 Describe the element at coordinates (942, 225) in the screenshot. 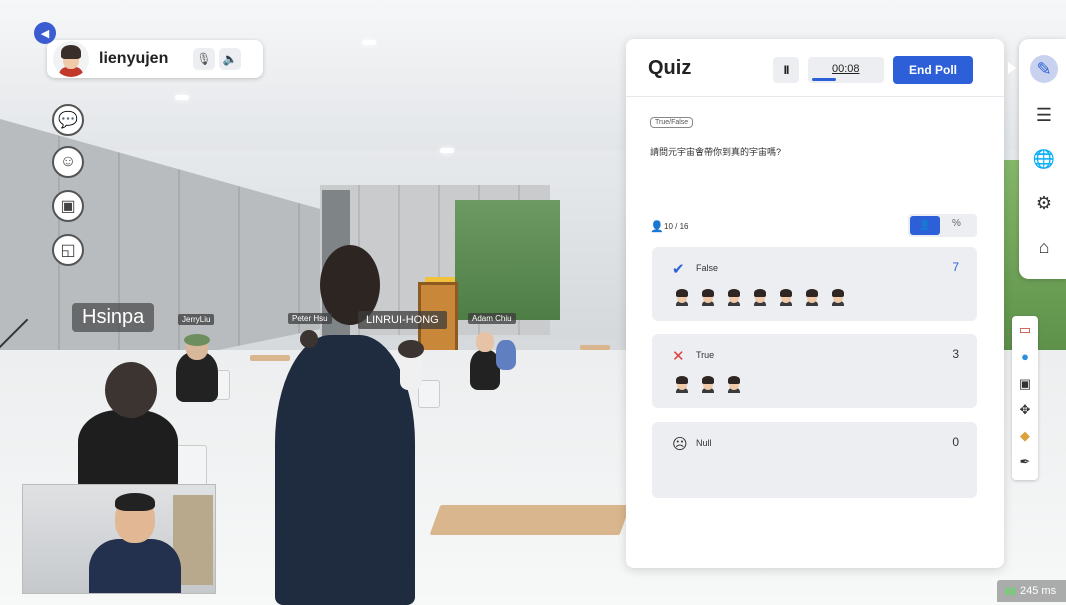

I see `view-toggle: 👤 %` at that location.